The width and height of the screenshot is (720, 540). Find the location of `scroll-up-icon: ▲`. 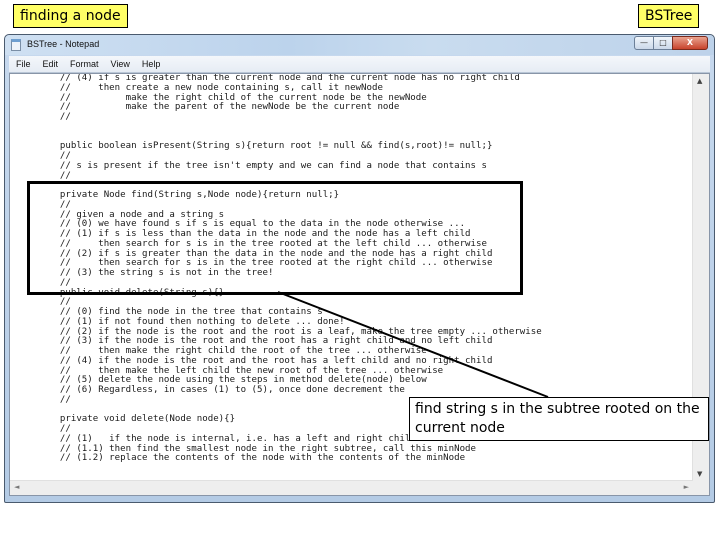

scroll-up-icon: ▲ is located at coordinates (699, 81).